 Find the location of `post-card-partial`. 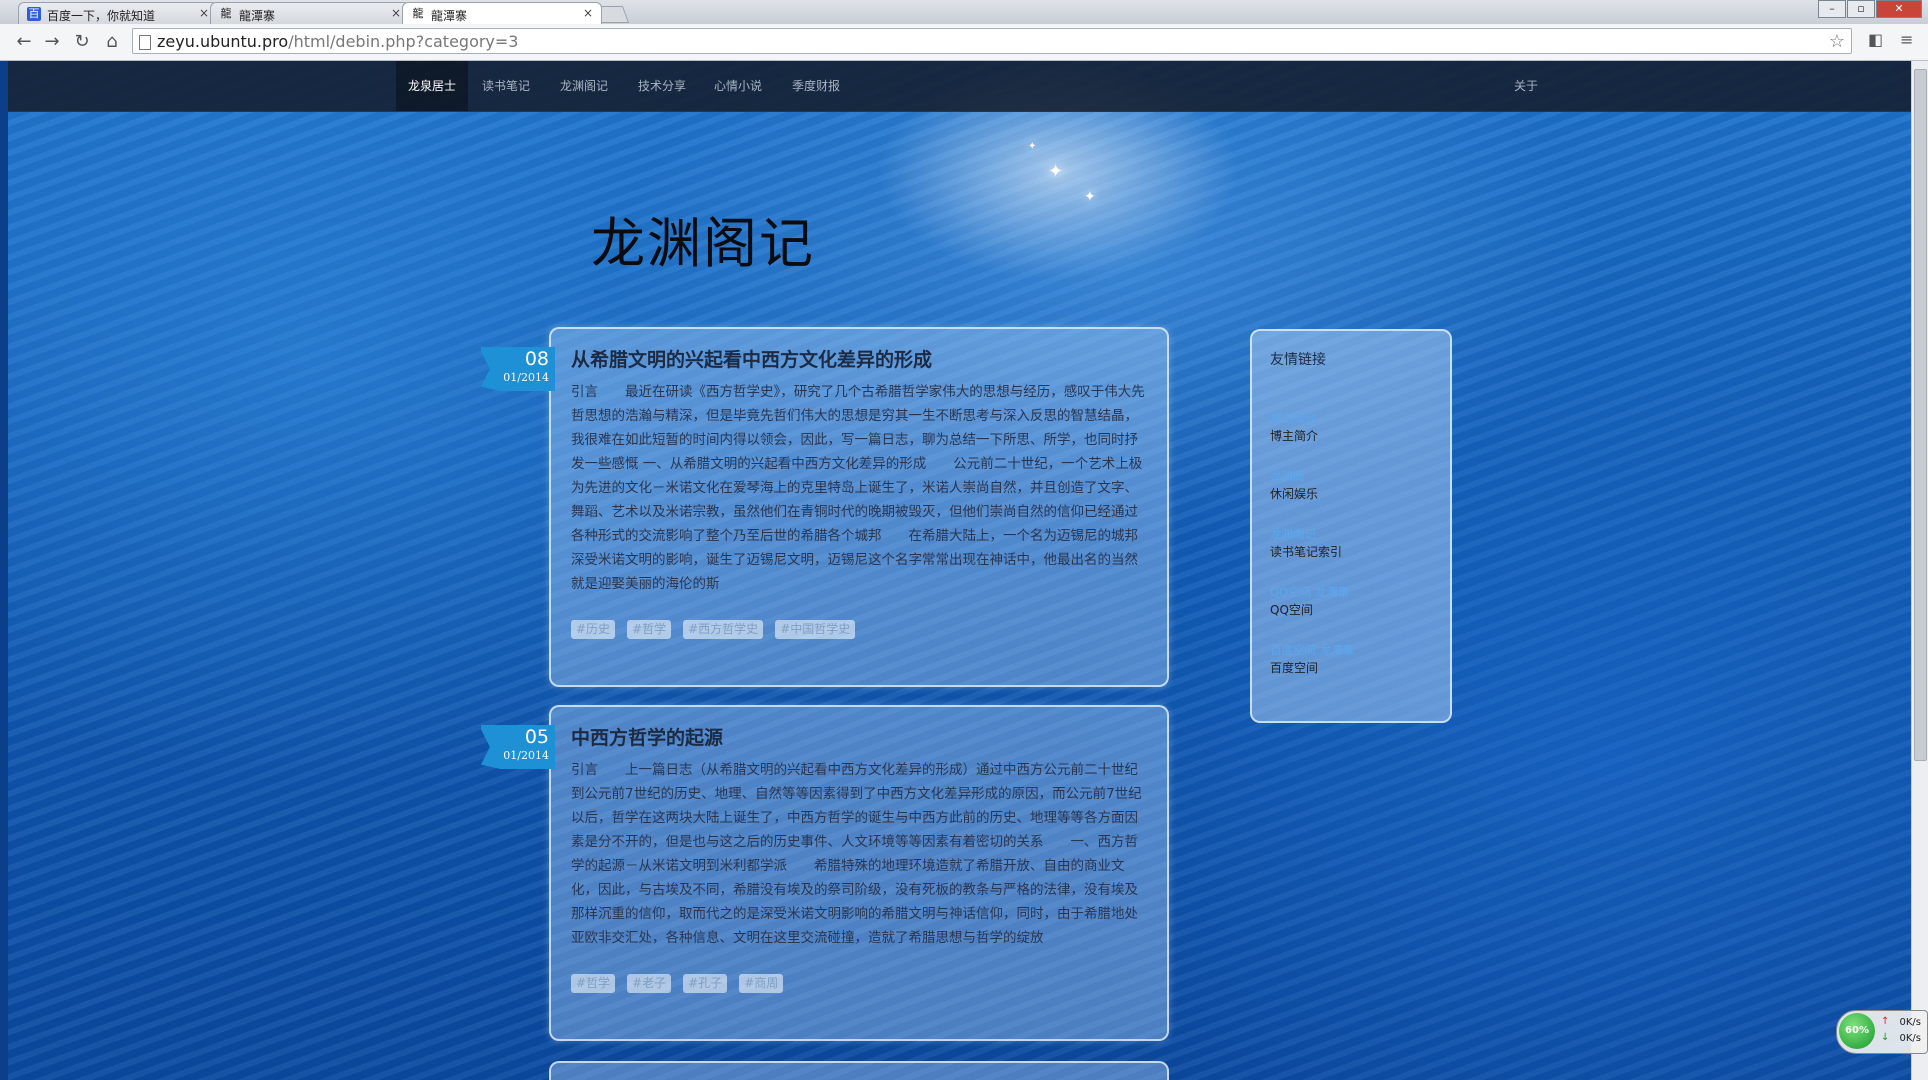

post-card-partial is located at coordinates (859, 1070).